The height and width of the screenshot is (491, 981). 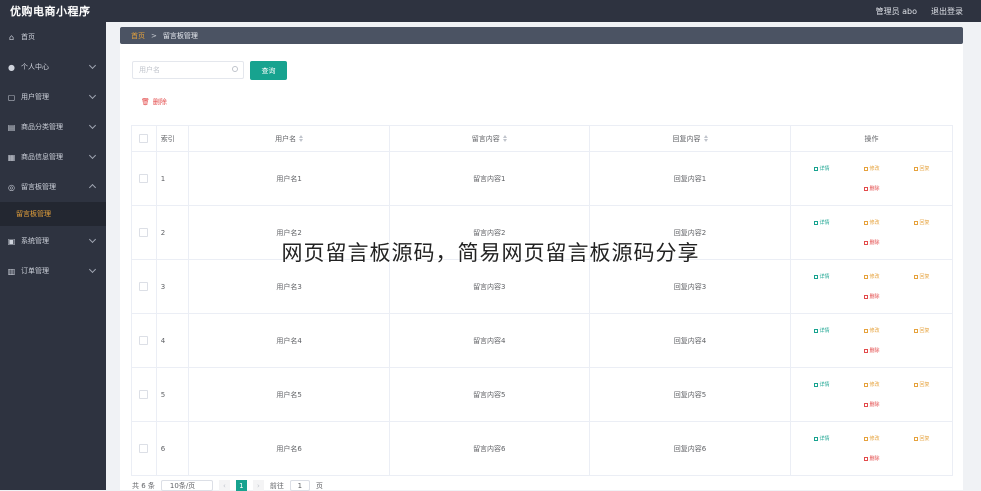 I want to click on sidebar-item-label: 商品信息管理, so click(x=42, y=157).